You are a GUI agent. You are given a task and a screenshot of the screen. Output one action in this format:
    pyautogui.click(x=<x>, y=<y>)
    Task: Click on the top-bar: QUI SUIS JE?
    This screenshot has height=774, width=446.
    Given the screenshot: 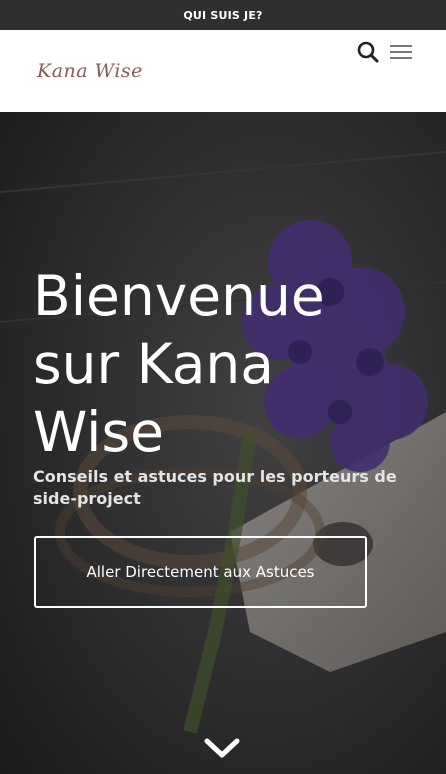 What is the action you would take?
    pyautogui.click(x=223, y=15)
    